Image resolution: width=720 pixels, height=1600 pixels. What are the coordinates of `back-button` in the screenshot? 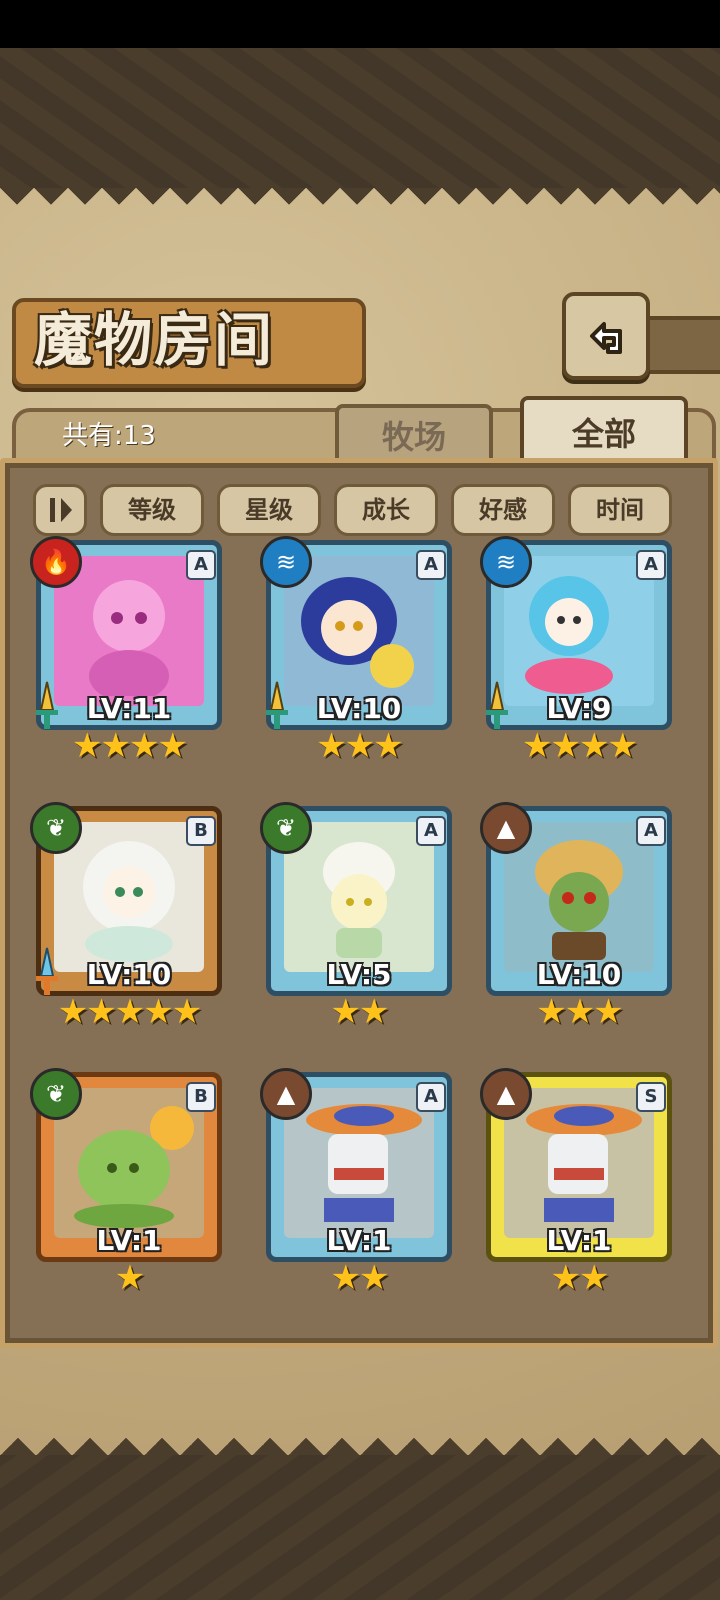 It's located at (606, 336).